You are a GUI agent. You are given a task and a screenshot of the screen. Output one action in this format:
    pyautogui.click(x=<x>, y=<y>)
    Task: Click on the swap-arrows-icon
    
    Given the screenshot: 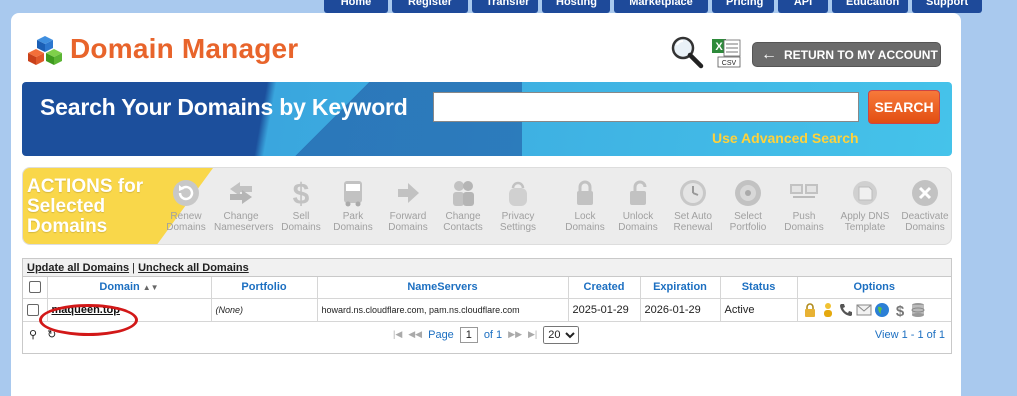 What is the action you would take?
    pyautogui.click(x=241, y=193)
    